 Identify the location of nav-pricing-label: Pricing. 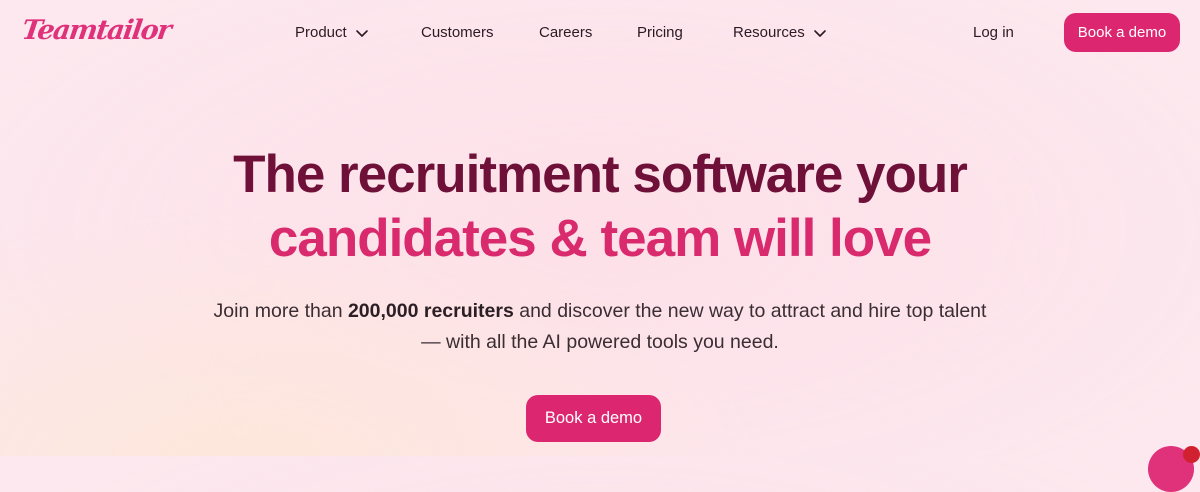
(660, 32).